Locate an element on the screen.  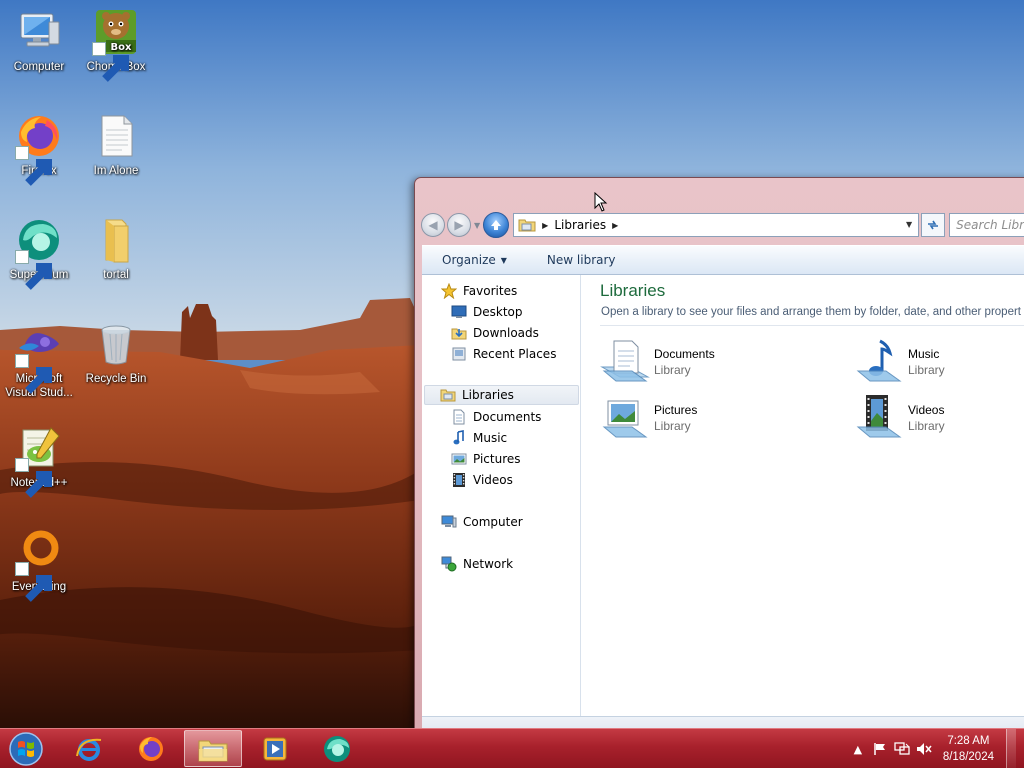
pictures-icon is located at coordinates (459, 459).